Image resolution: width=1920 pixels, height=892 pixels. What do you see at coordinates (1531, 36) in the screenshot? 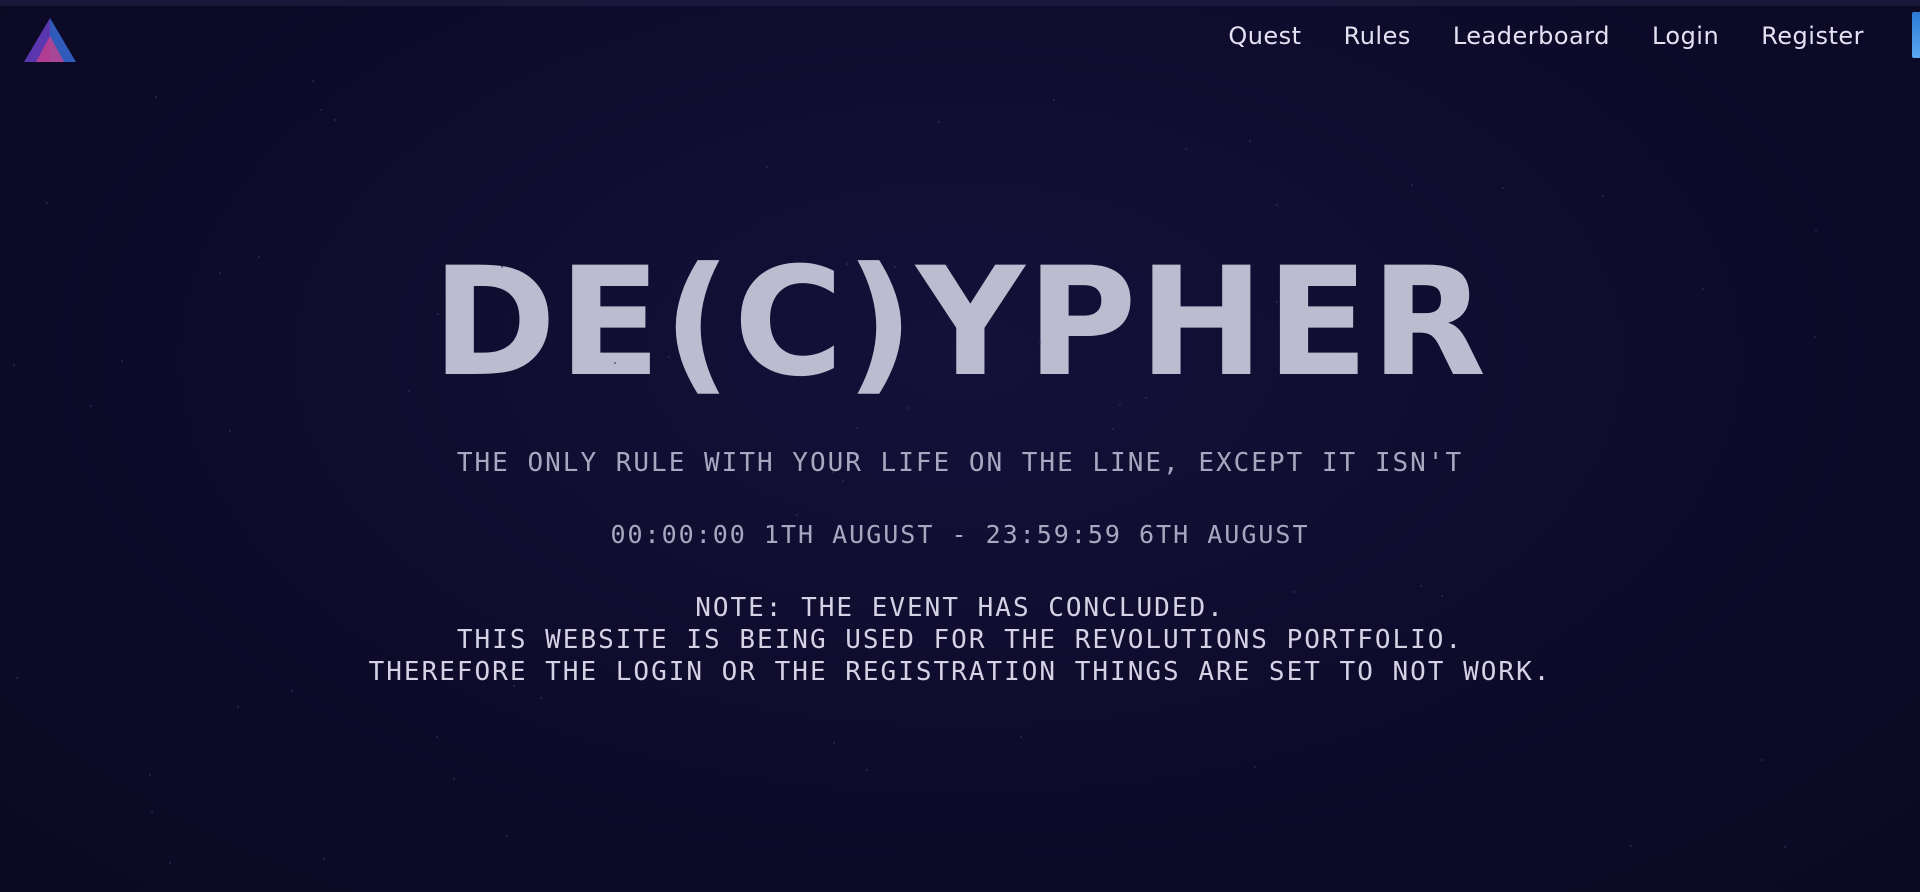
I see `nav-leaderboard: Leaderboard` at bounding box center [1531, 36].